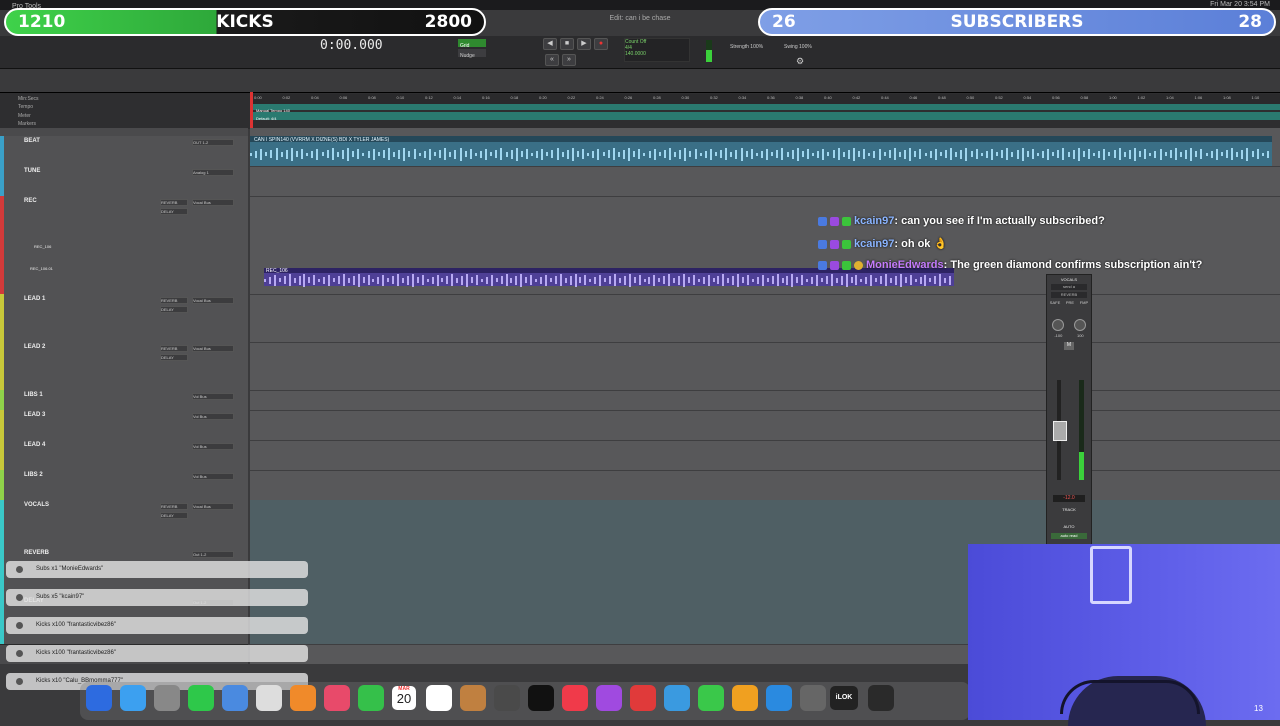 The width and height of the screenshot is (1280, 726). Describe the element at coordinates (404, 698) in the screenshot. I see `calendar-icon: MAR 20` at that location.